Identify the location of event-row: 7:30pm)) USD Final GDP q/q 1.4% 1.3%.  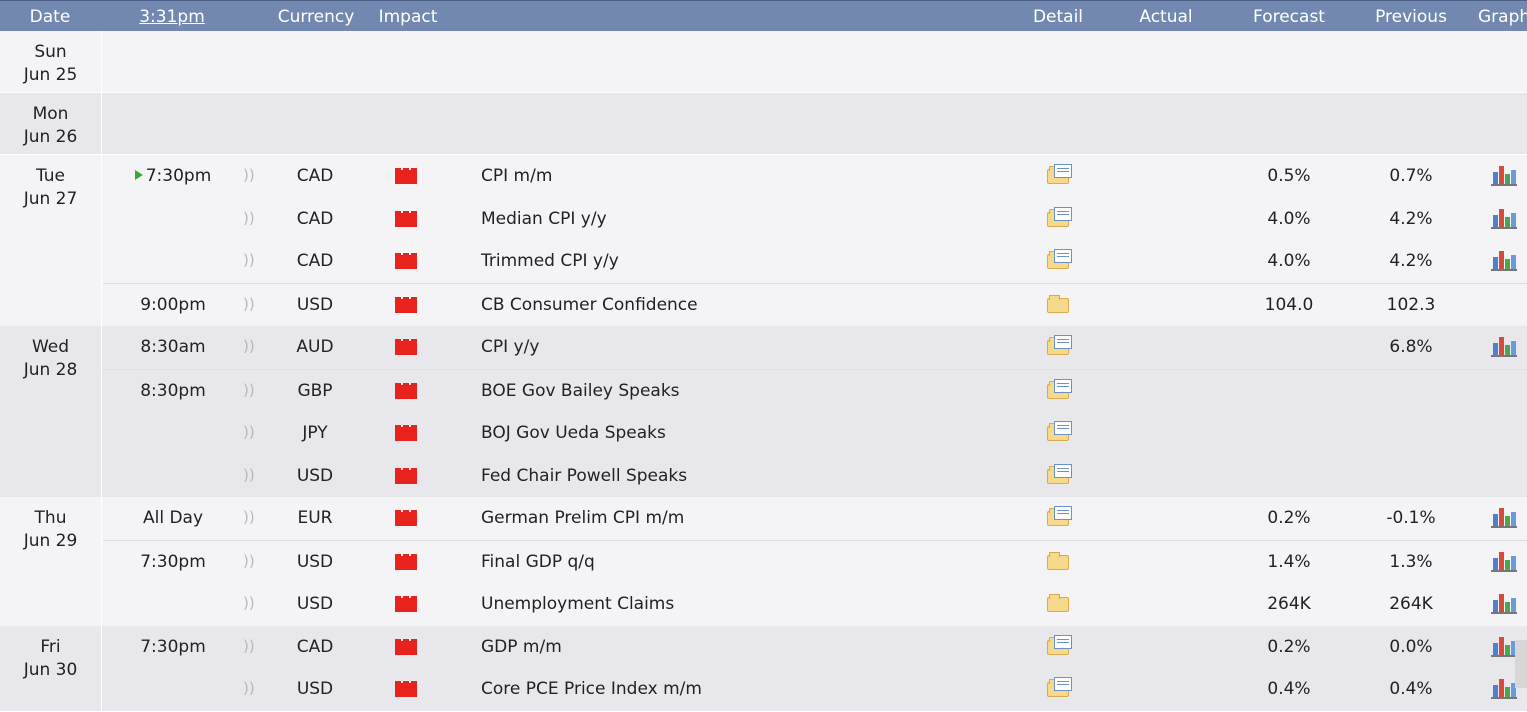
(815, 561).